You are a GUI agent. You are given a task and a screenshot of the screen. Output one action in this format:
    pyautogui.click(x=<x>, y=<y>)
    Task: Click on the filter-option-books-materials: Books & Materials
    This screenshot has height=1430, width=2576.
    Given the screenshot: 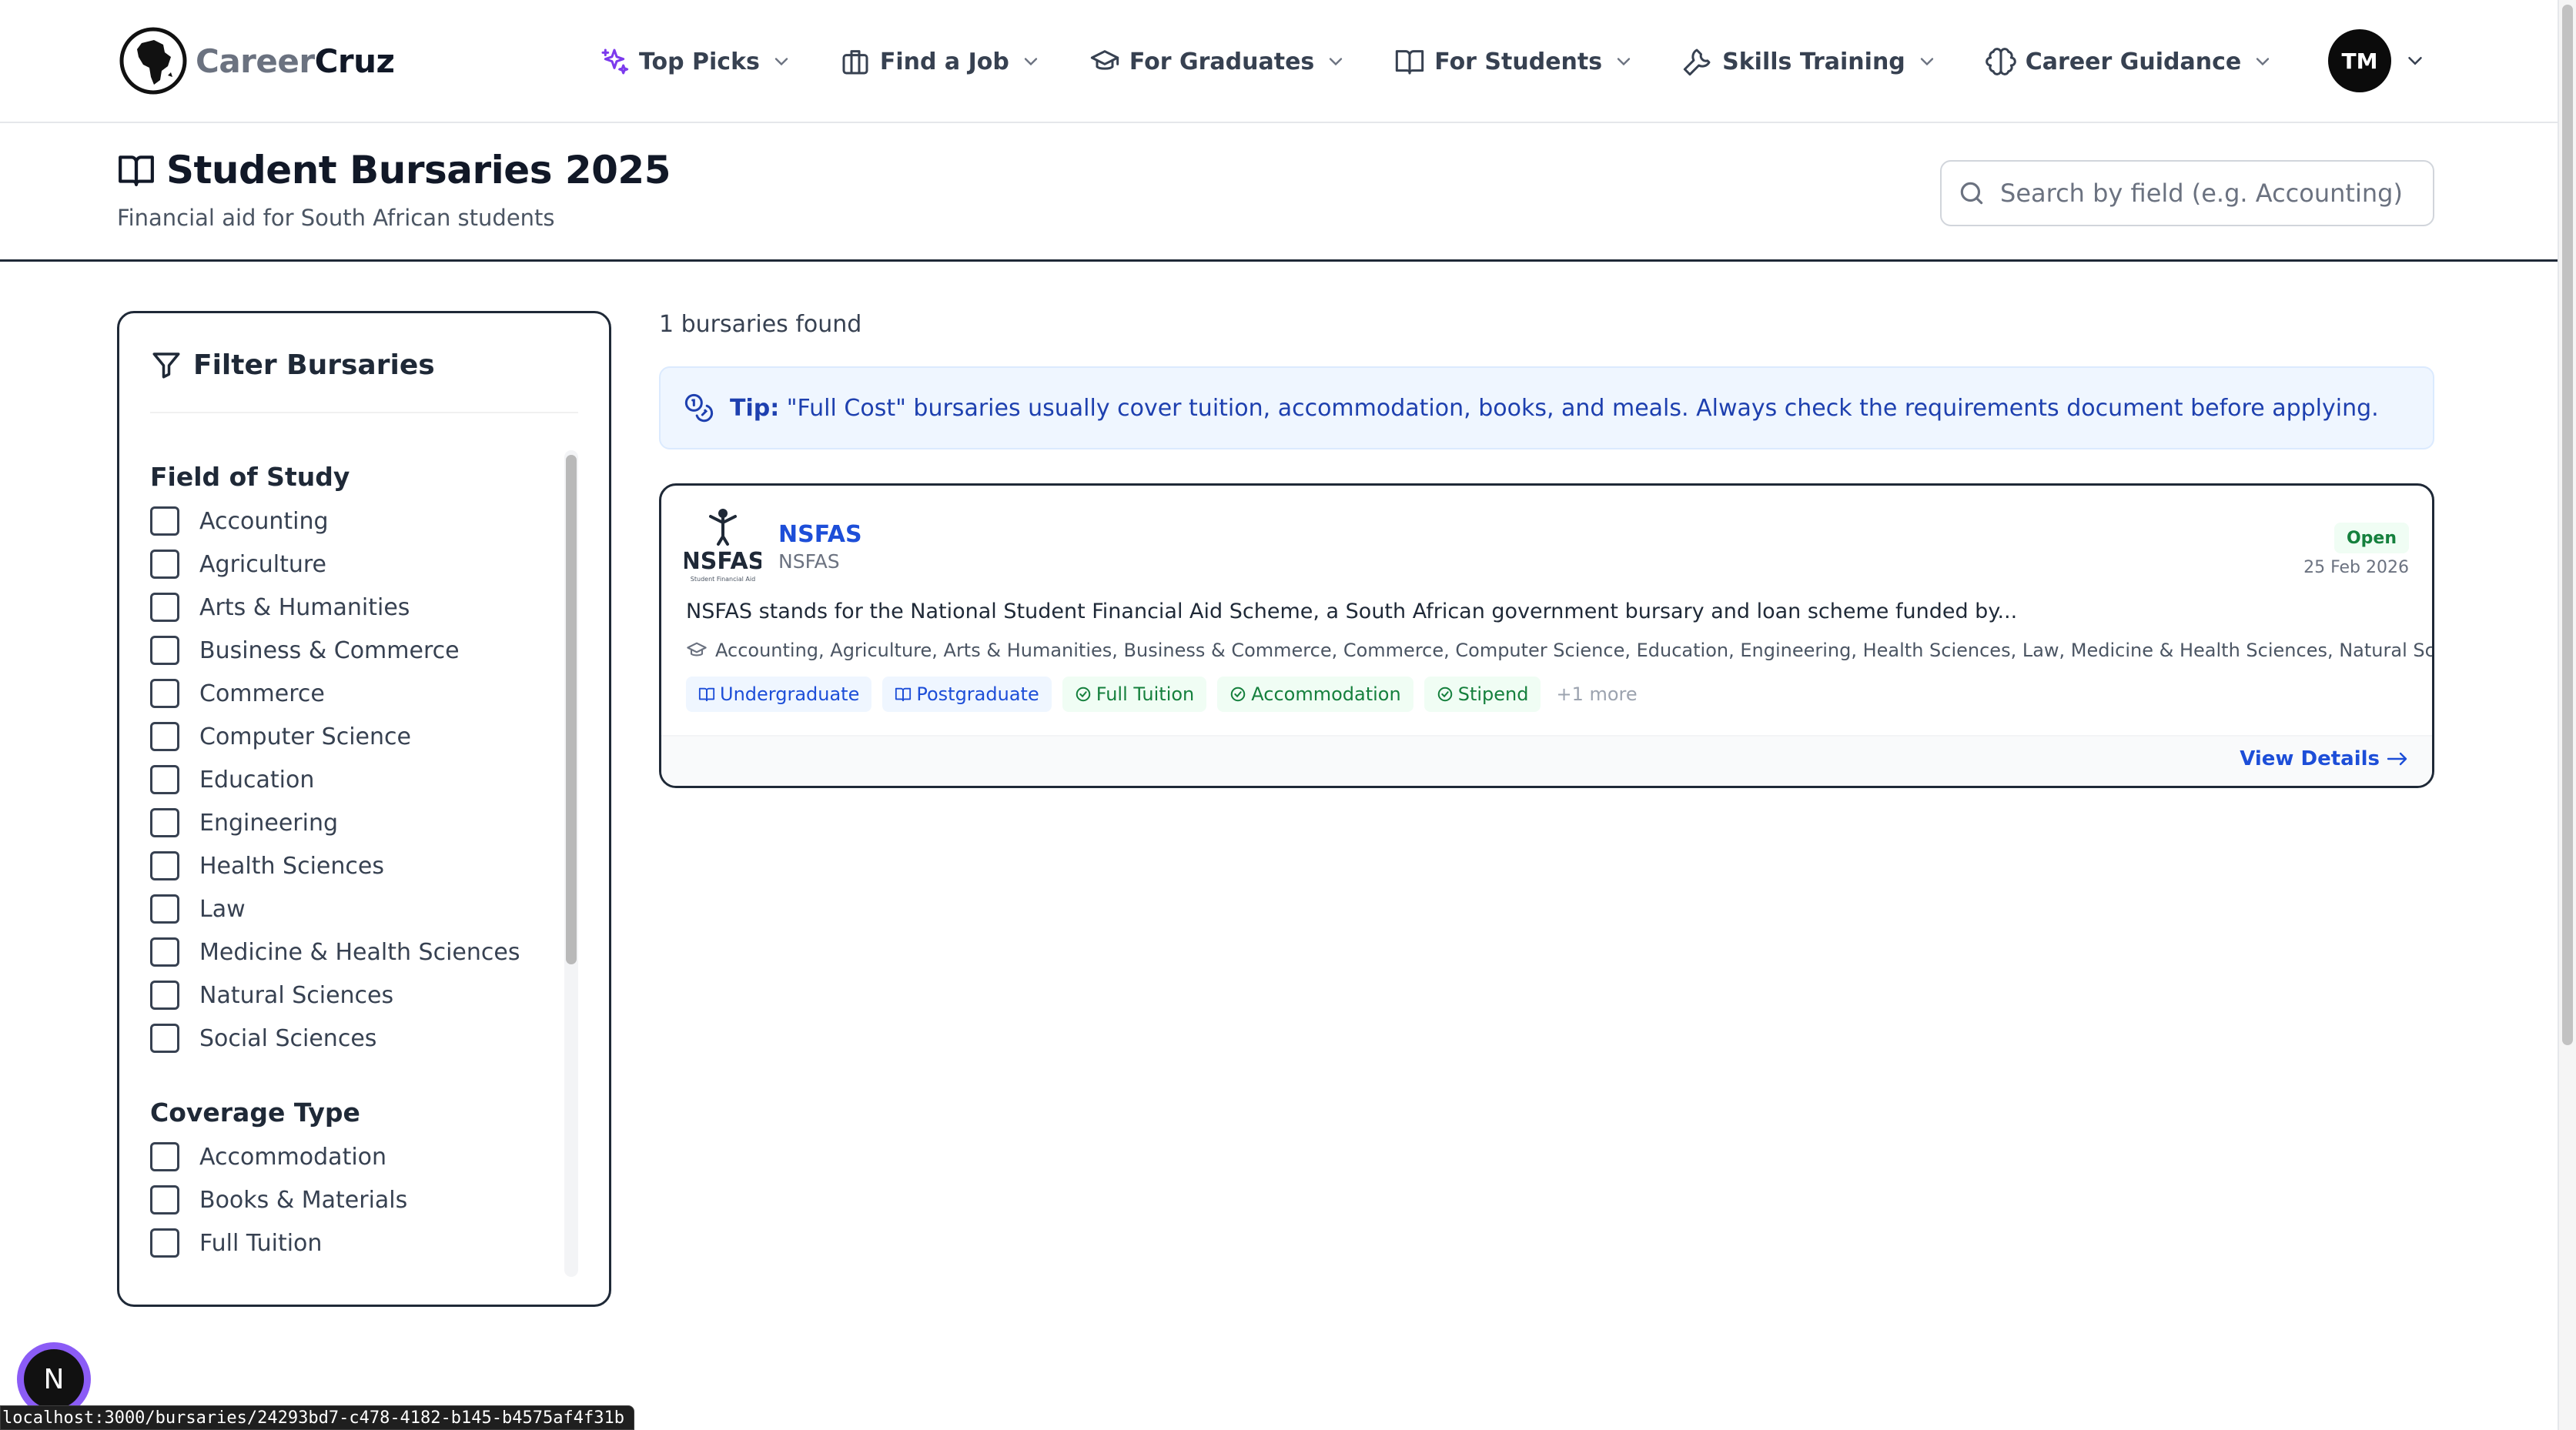 What is the action you would take?
    pyautogui.click(x=350, y=1199)
    